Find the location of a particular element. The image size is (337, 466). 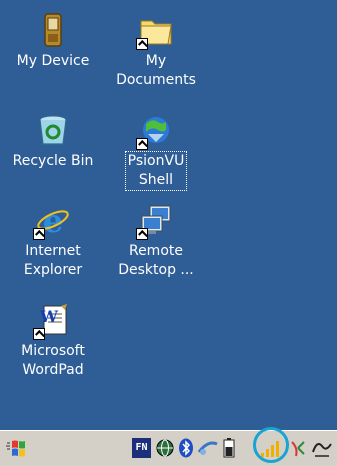

desktop-icon-label: Microsoft WordPad is located at coordinates (53, 360).